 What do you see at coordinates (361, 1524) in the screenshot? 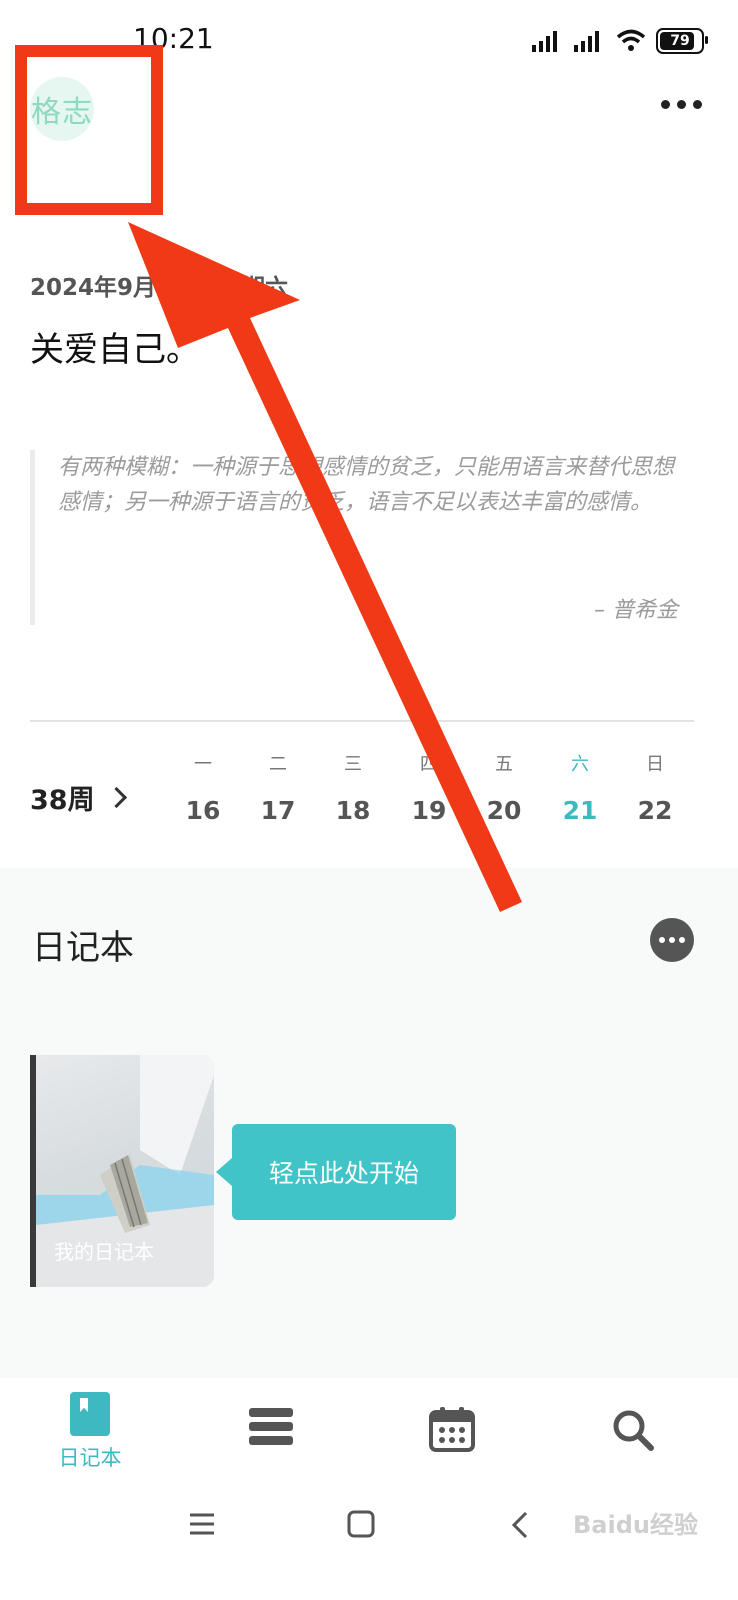
I see `home-icon` at bounding box center [361, 1524].